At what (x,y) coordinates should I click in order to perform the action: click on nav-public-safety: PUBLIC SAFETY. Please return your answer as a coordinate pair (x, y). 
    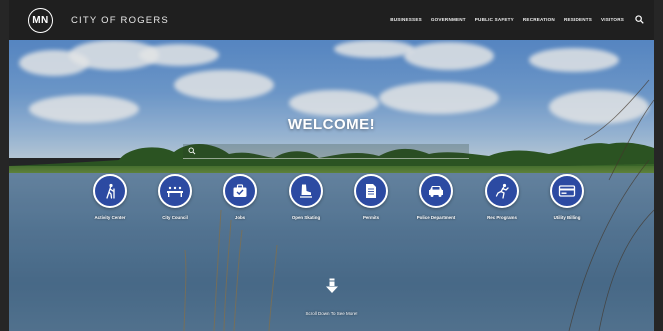
    Looking at the image, I should click on (494, 19).